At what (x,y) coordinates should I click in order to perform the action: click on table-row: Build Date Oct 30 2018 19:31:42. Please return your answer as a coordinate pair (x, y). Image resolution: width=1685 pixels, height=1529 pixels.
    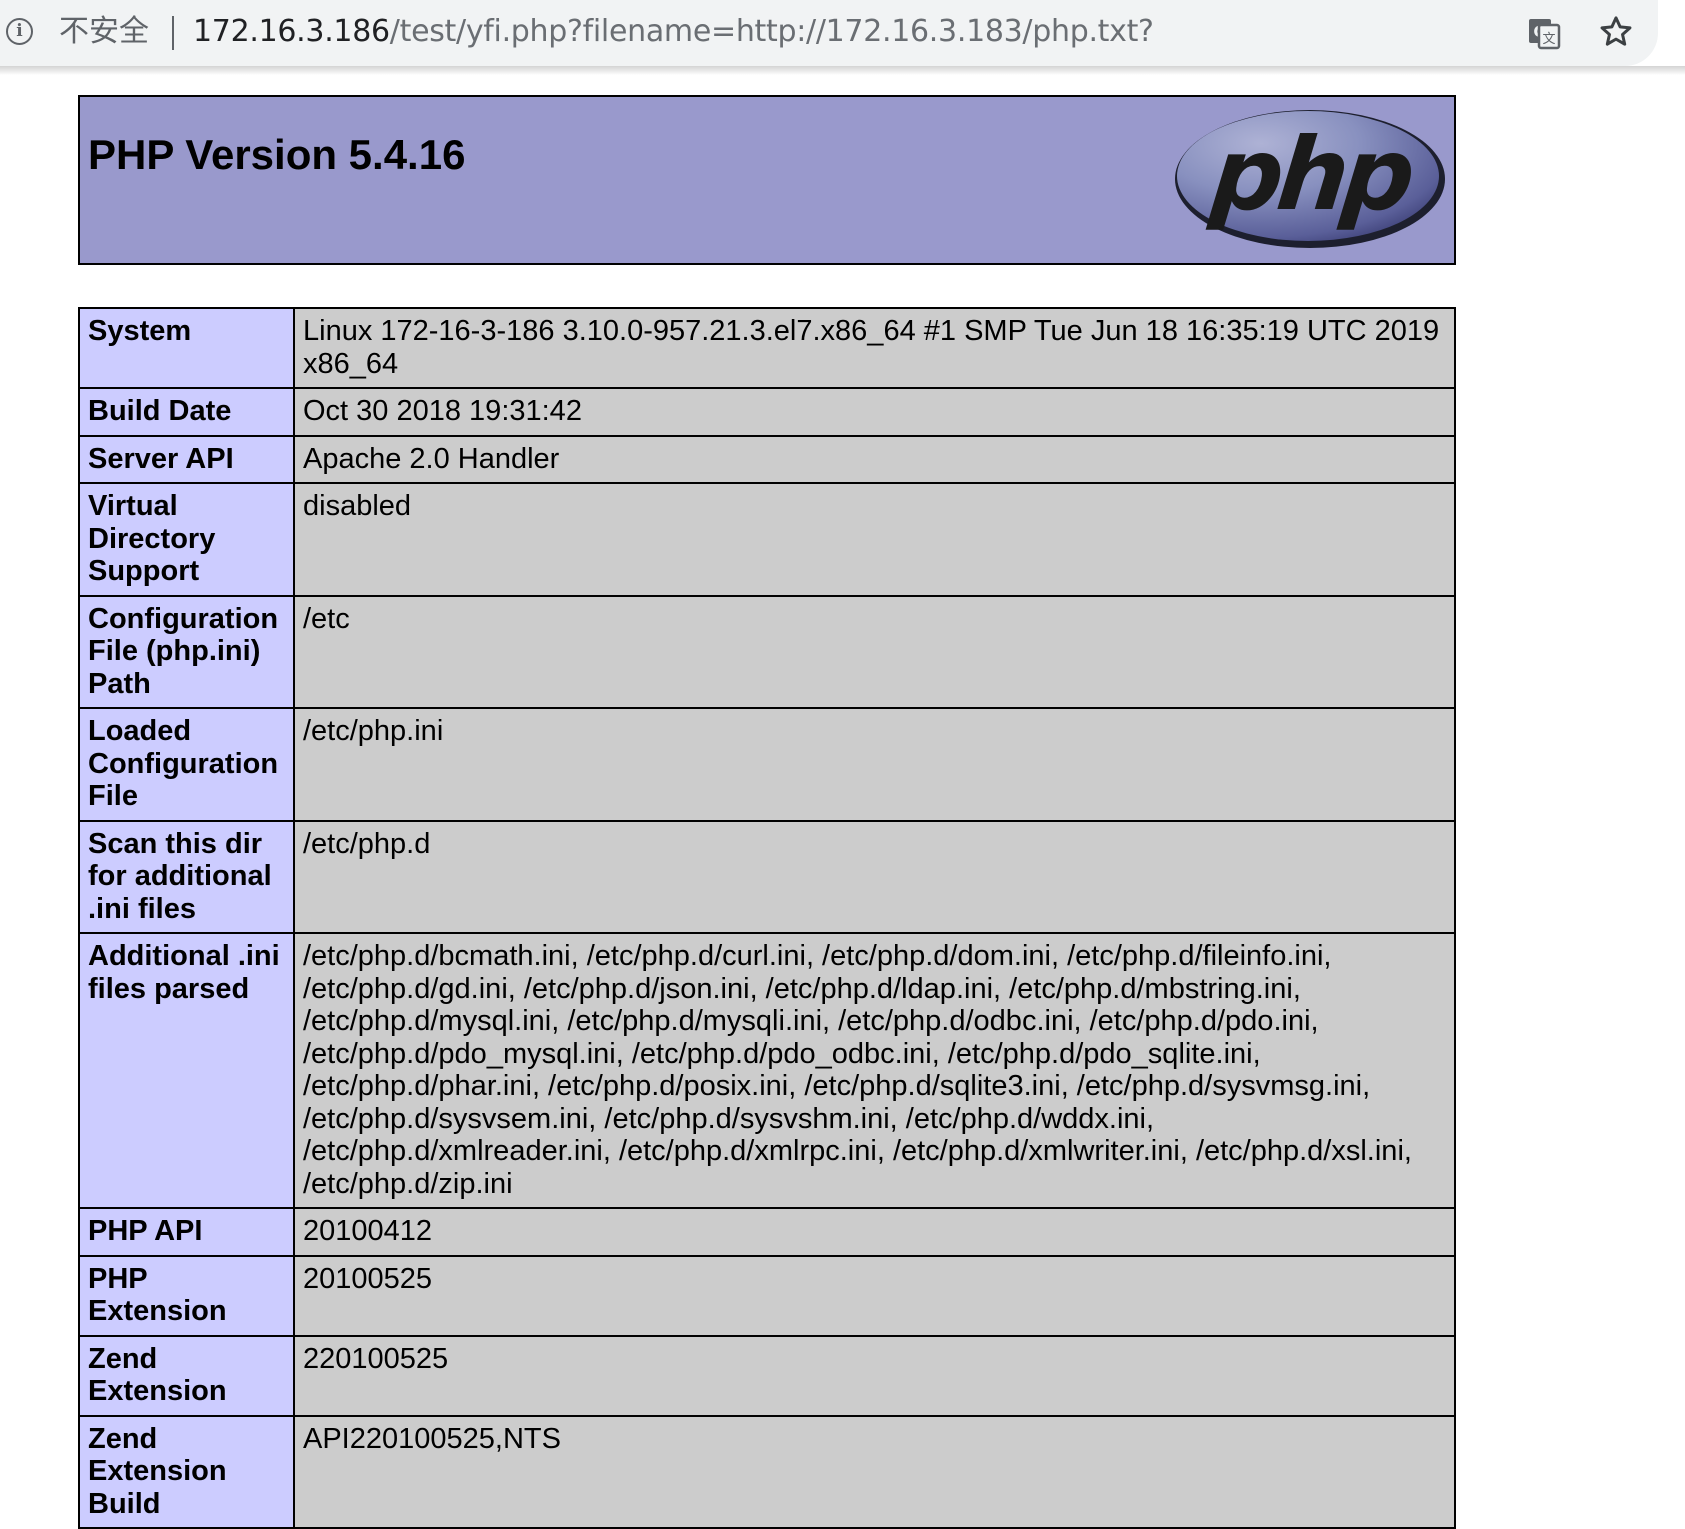
    Looking at the image, I should click on (767, 412).